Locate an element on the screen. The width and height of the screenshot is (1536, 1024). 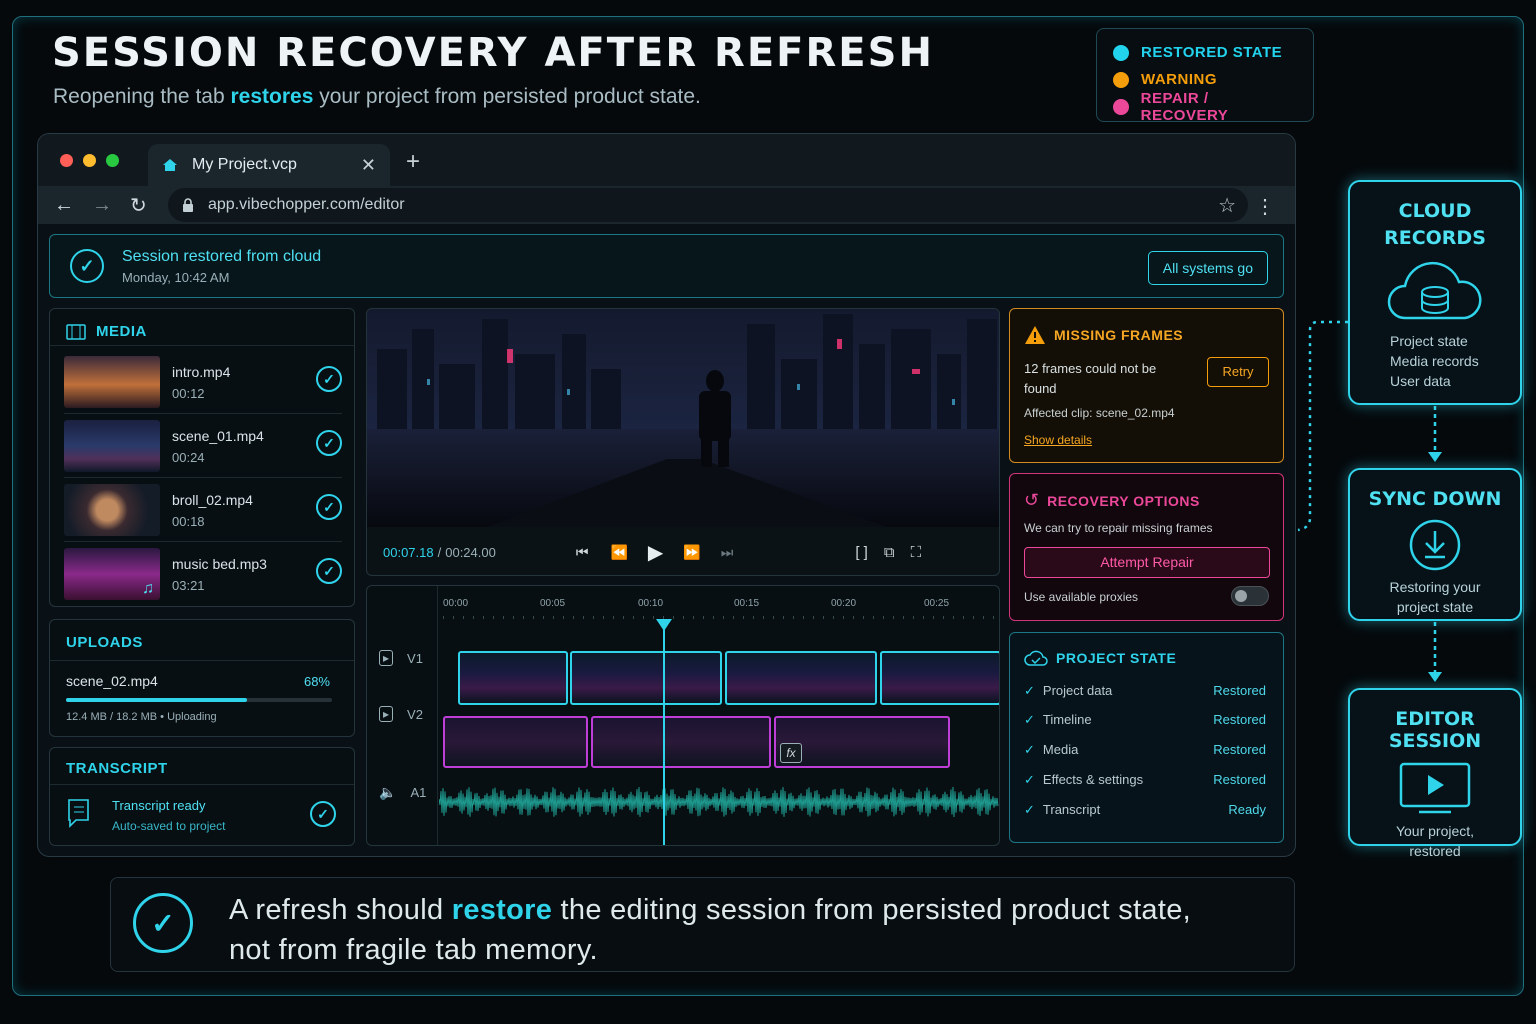
tab-title: My Project.vcp is located at coordinates (244, 164).